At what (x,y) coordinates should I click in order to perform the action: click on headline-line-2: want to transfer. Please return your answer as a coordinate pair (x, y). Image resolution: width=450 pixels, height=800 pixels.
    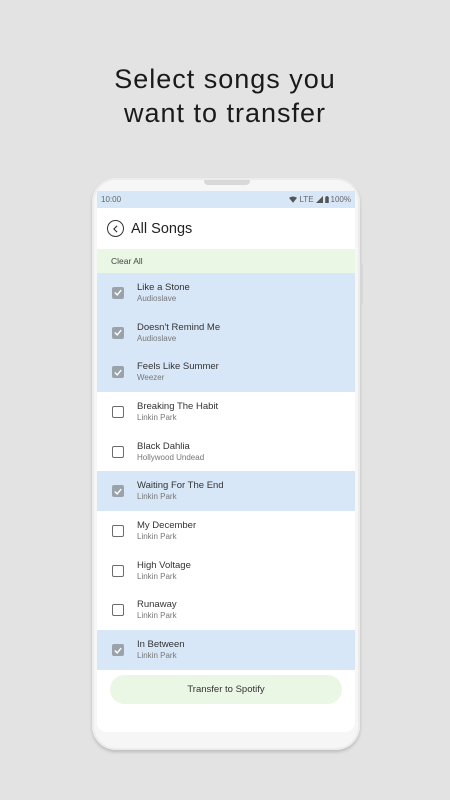
    Looking at the image, I should click on (225, 113).